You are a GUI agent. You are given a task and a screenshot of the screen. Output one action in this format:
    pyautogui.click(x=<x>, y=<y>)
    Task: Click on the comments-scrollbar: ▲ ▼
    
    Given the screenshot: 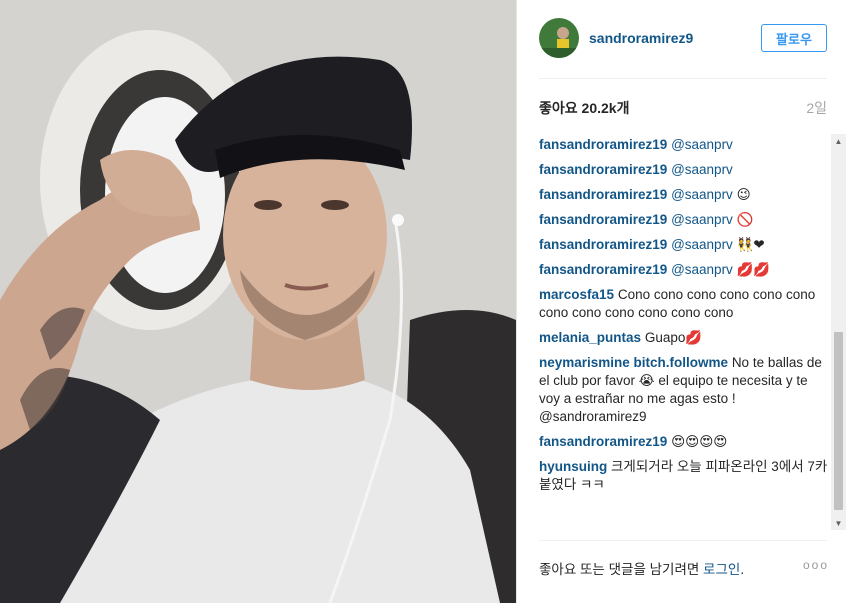 What is the action you would take?
    pyautogui.click(x=838, y=332)
    